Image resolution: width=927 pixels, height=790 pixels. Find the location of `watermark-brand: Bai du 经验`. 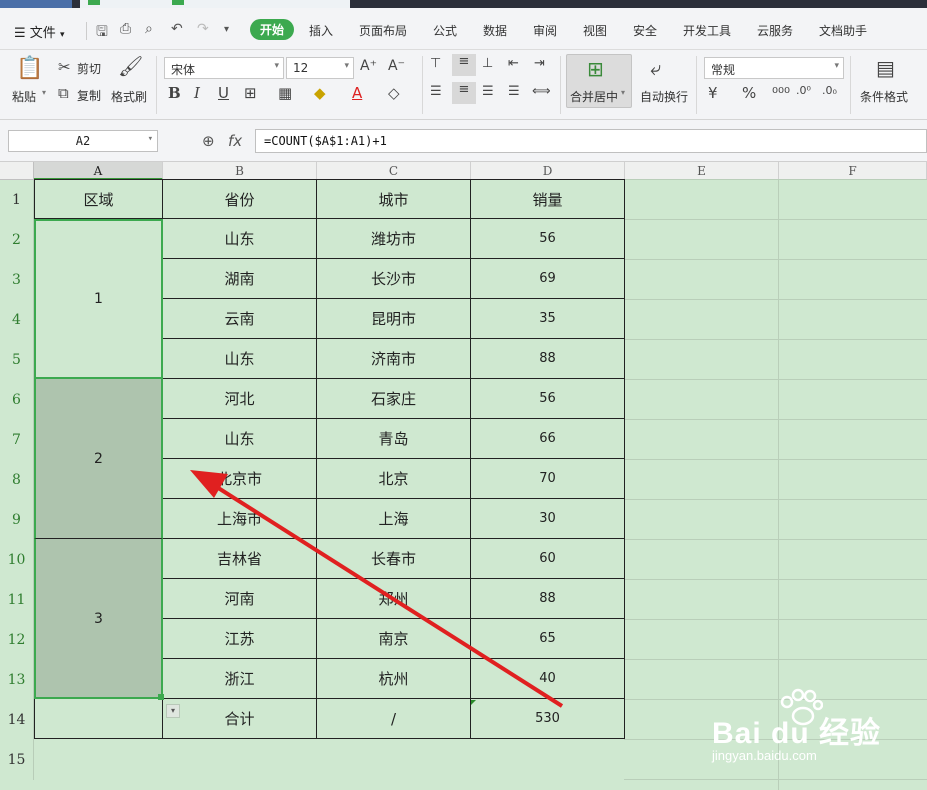

watermark-brand: Bai du 经验 is located at coordinates (797, 733).